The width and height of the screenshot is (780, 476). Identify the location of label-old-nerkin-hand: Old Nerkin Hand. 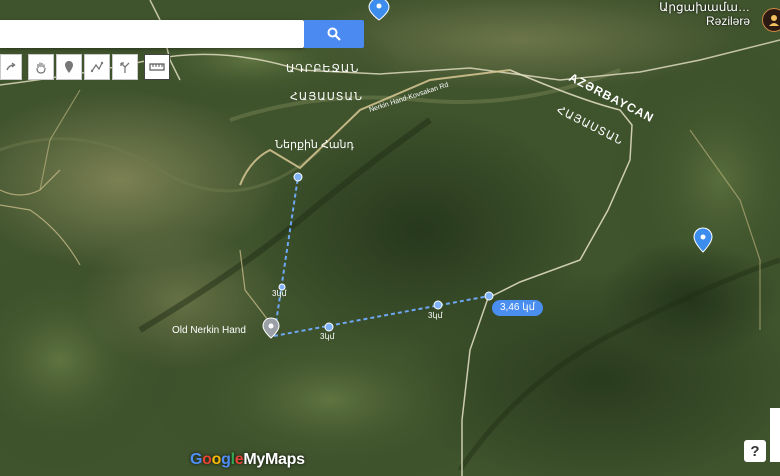
(209, 330).